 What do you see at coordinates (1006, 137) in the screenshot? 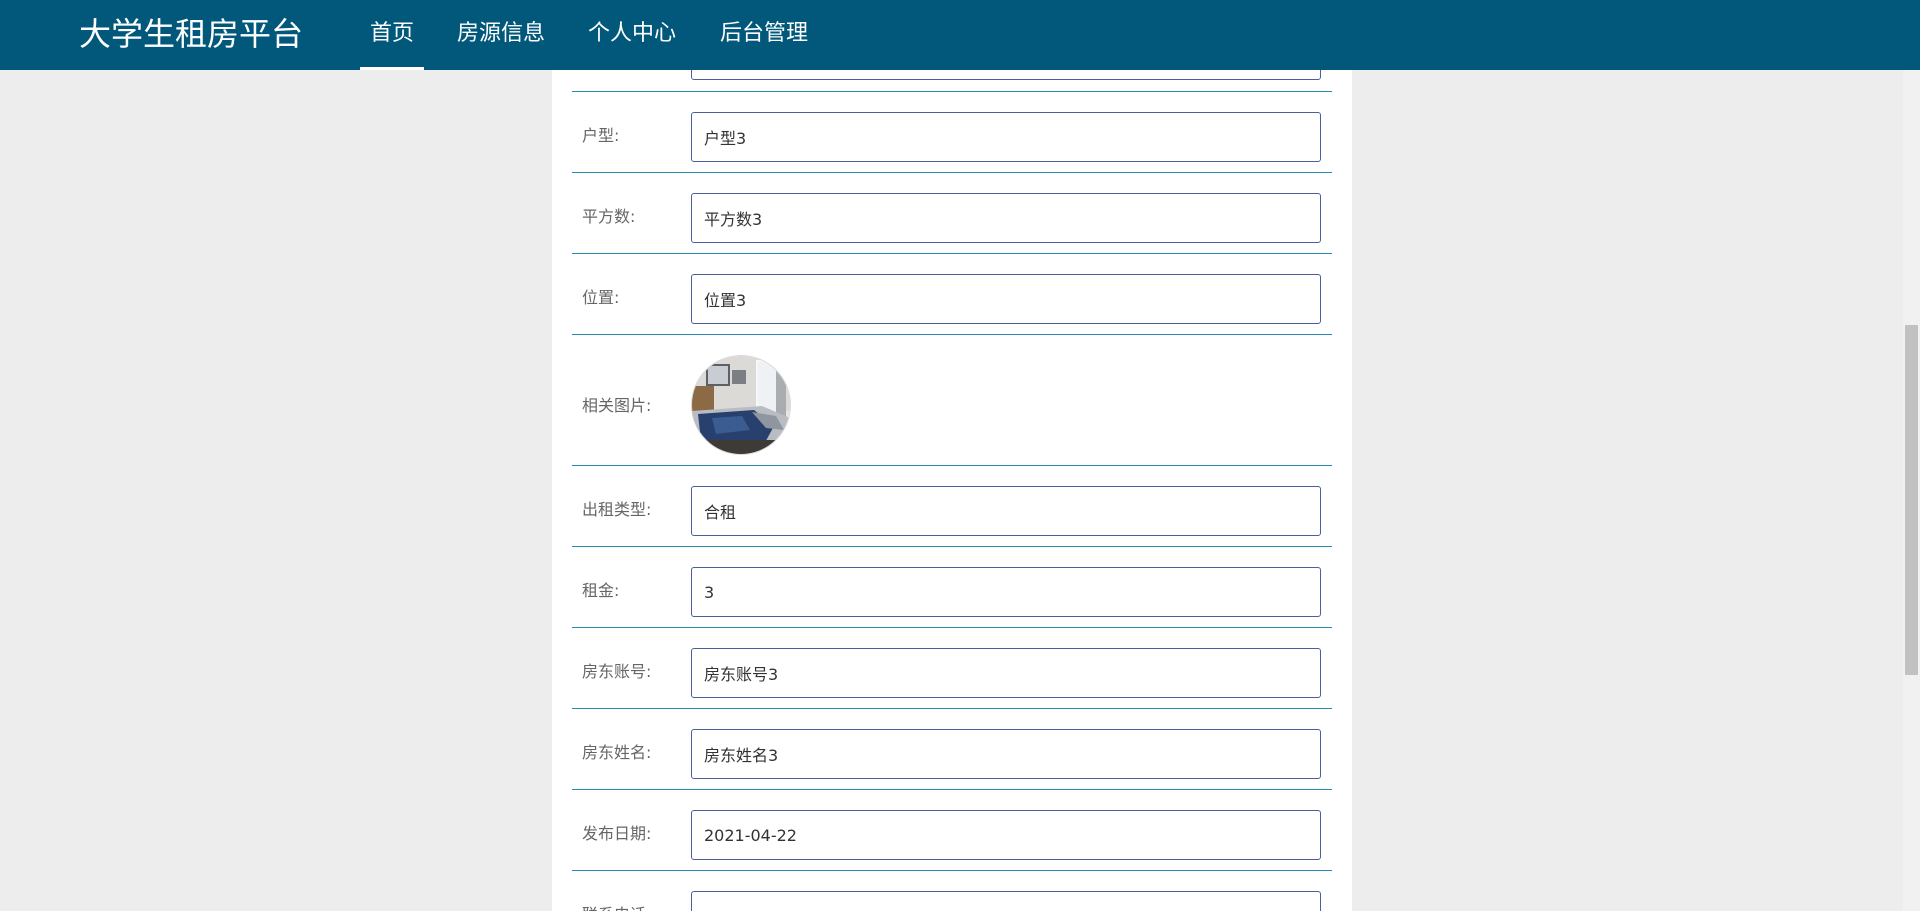
I see `huxing-input` at bounding box center [1006, 137].